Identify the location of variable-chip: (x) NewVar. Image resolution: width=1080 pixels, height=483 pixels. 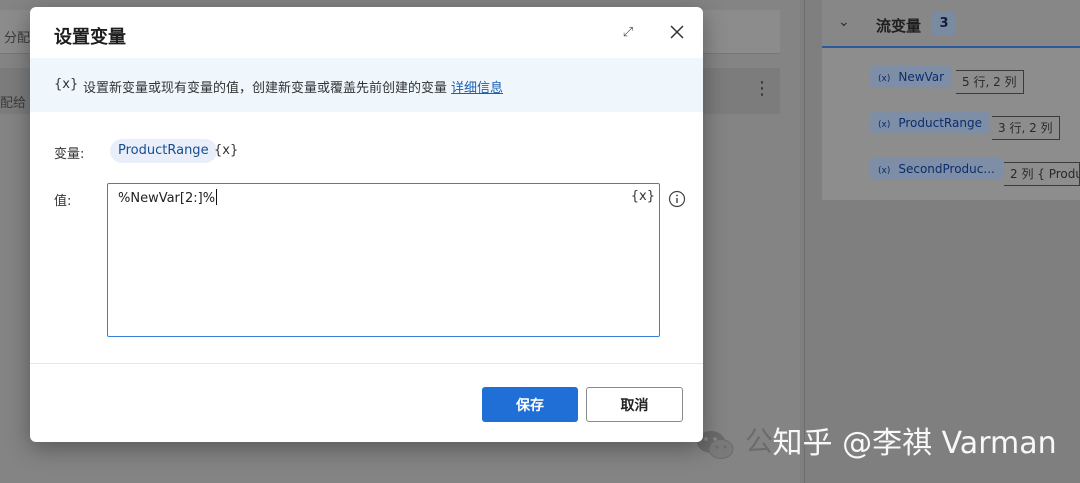
(911, 77).